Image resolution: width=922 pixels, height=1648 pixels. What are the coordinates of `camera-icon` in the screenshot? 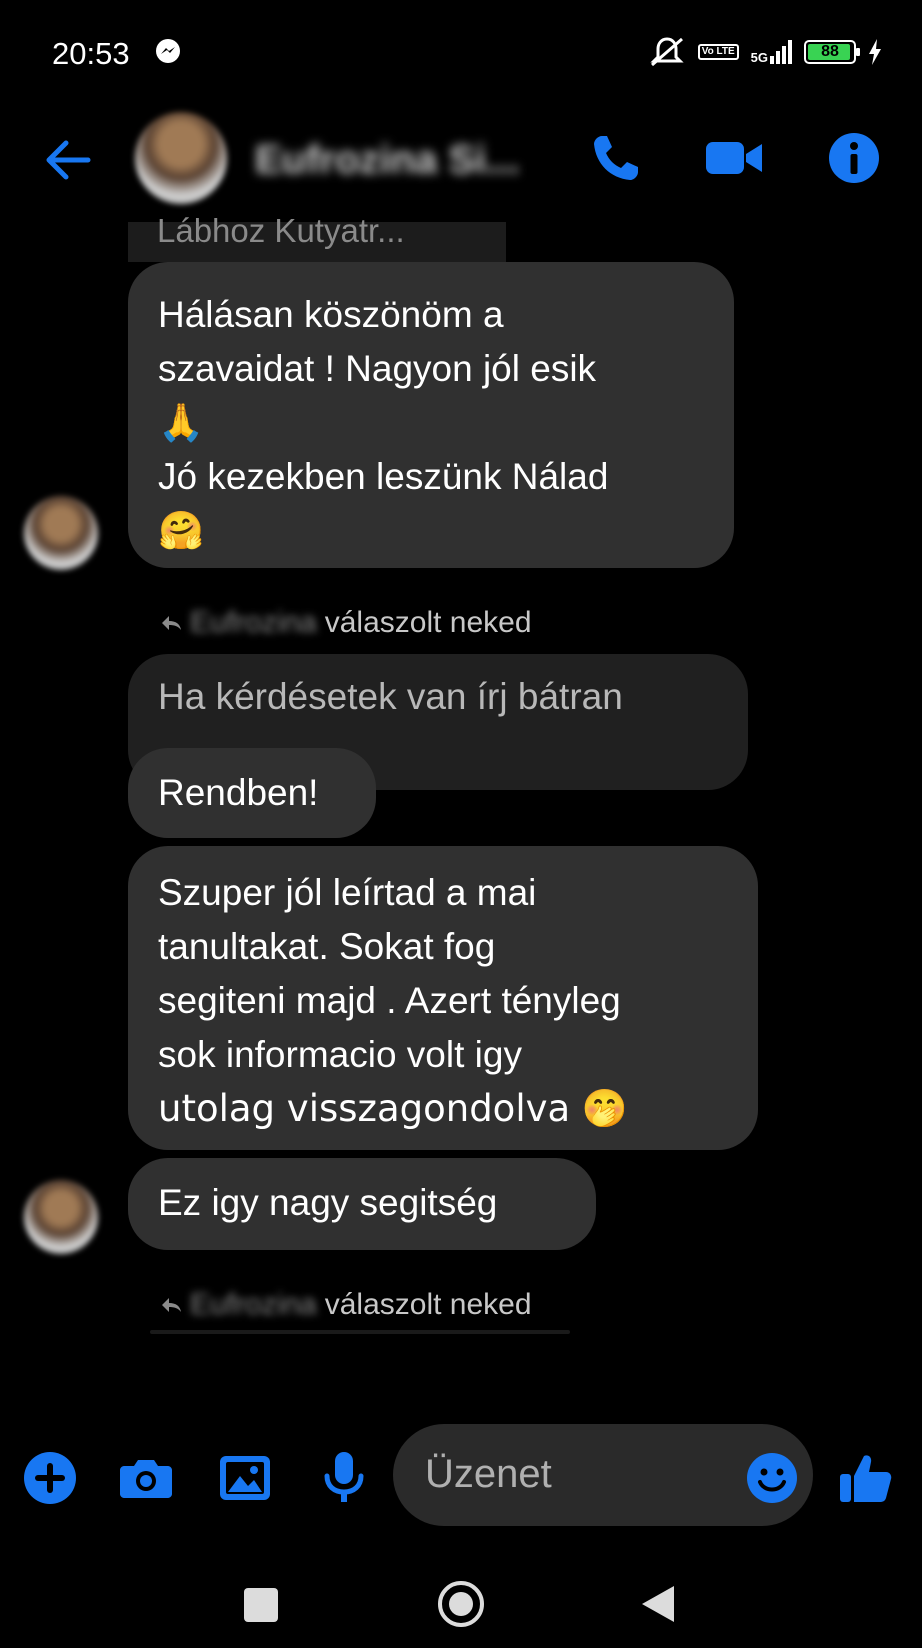 It's located at (146, 1478).